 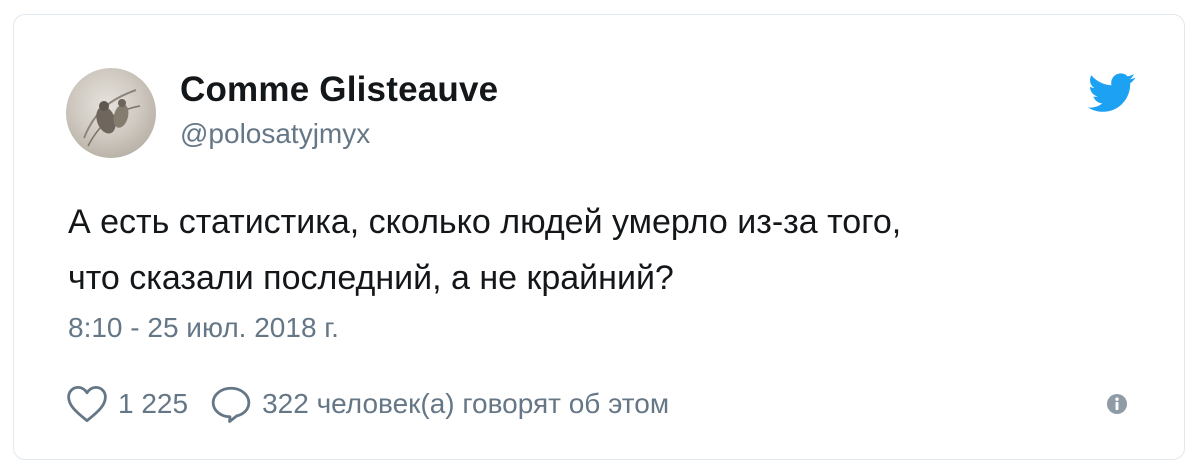 What do you see at coordinates (275, 134) in the screenshot?
I see `author-handle: @polosatyjmyx` at bounding box center [275, 134].